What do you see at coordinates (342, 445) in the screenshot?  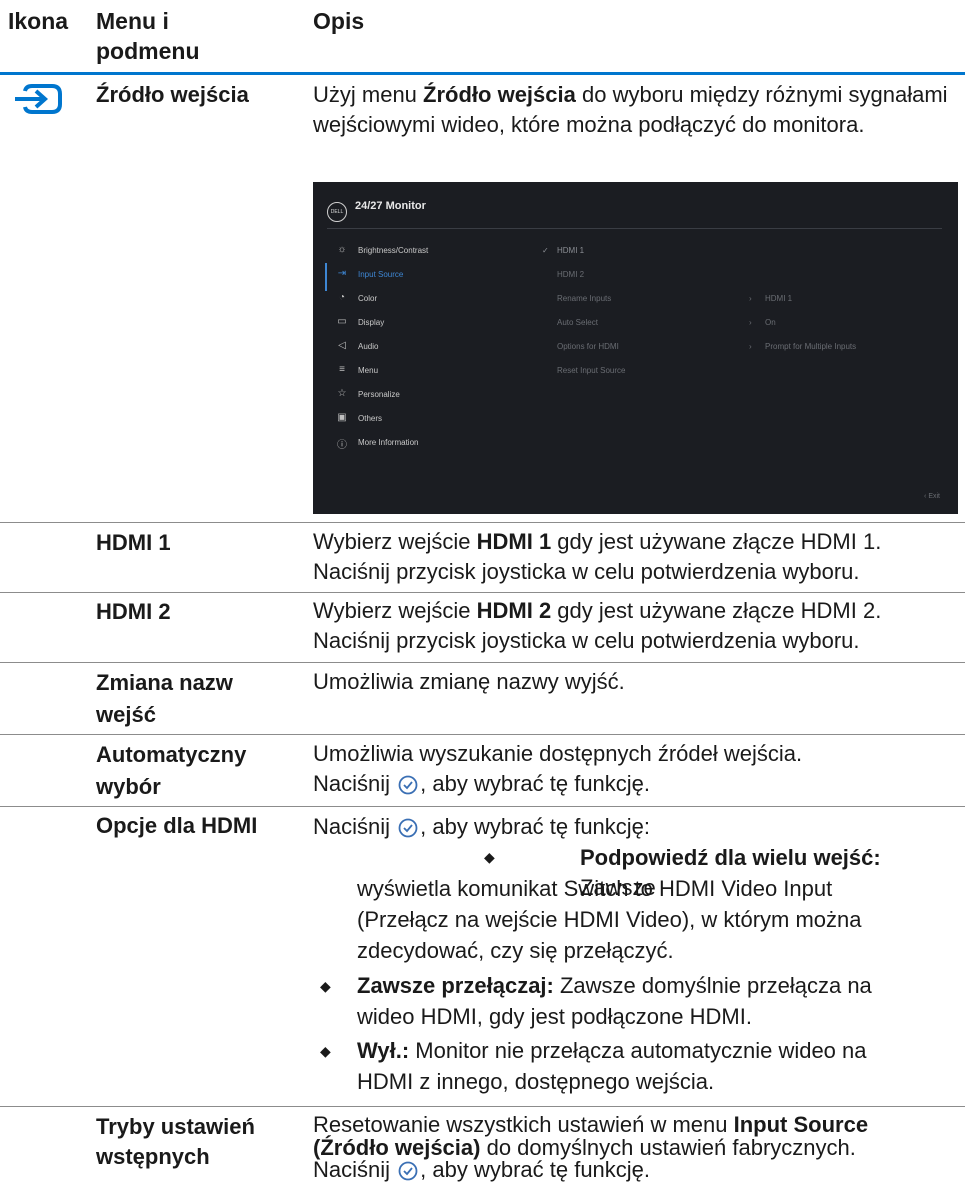 I see `info-icon: ⓘ` at bounding box center [342, 445].